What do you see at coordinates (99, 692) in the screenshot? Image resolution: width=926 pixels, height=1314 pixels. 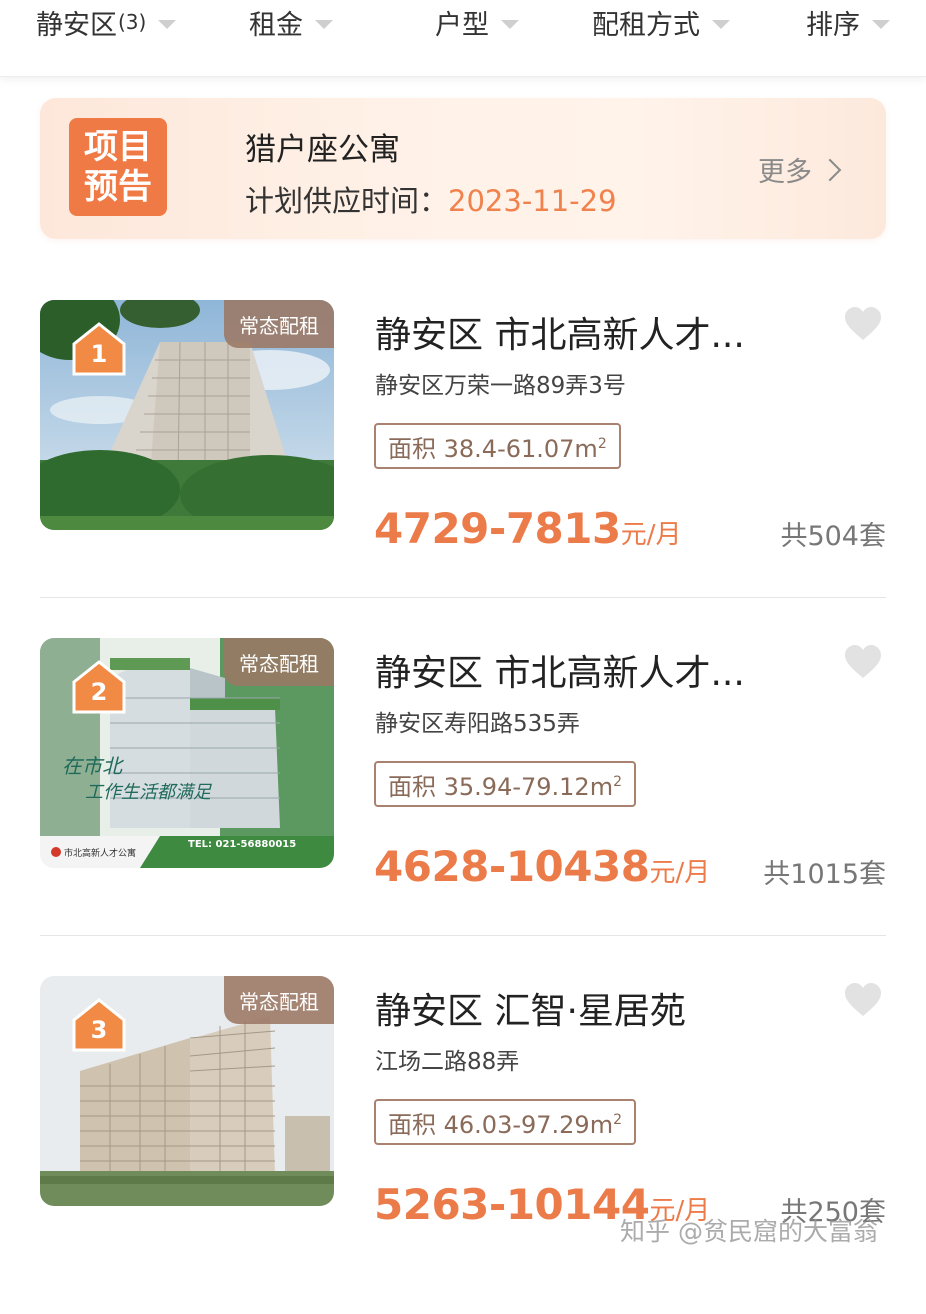 I see `rank-number: 2` at bounding box center [99, 692].